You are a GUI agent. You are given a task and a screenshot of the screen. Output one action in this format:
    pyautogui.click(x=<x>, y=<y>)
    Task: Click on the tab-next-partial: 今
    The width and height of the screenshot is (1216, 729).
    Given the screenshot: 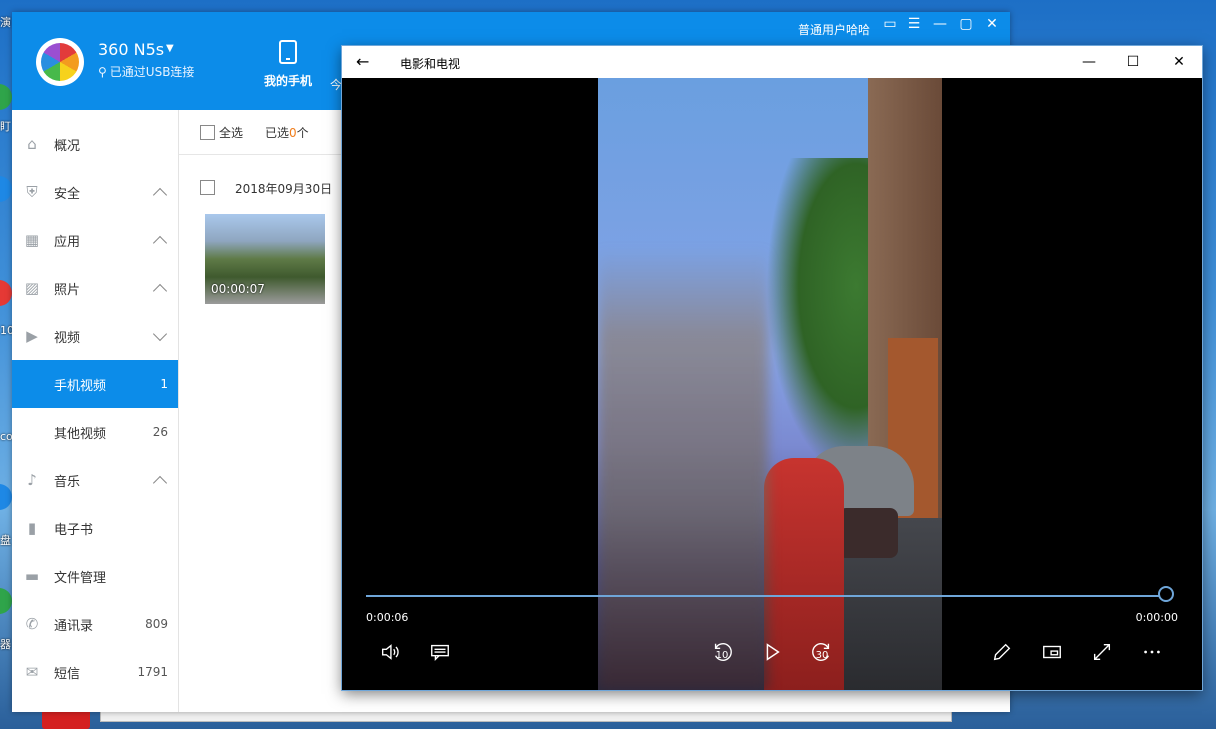 What is the action you would take?
    pyautogui.click(x=336, y=84)
    